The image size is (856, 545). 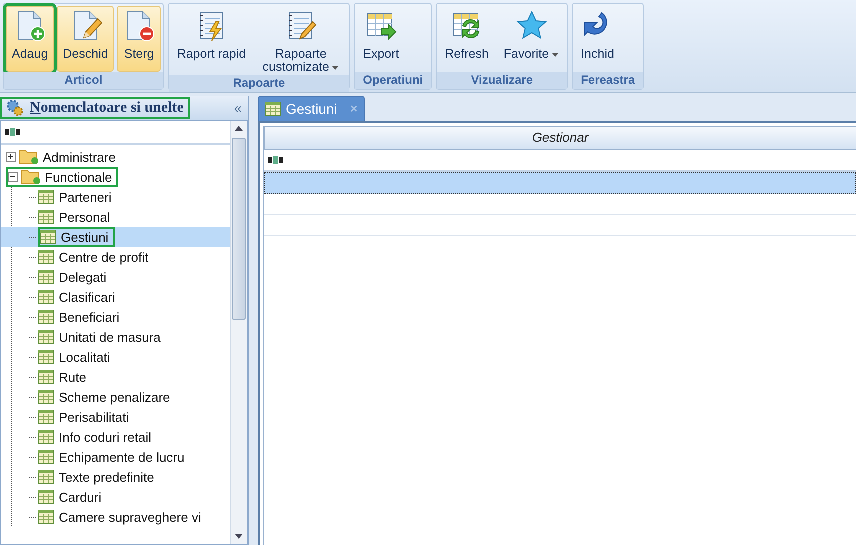 What do you see at coordinates (115, 177) in the screenshot?
I see `tree-row: Functionale` at bounding box center [115, 177].